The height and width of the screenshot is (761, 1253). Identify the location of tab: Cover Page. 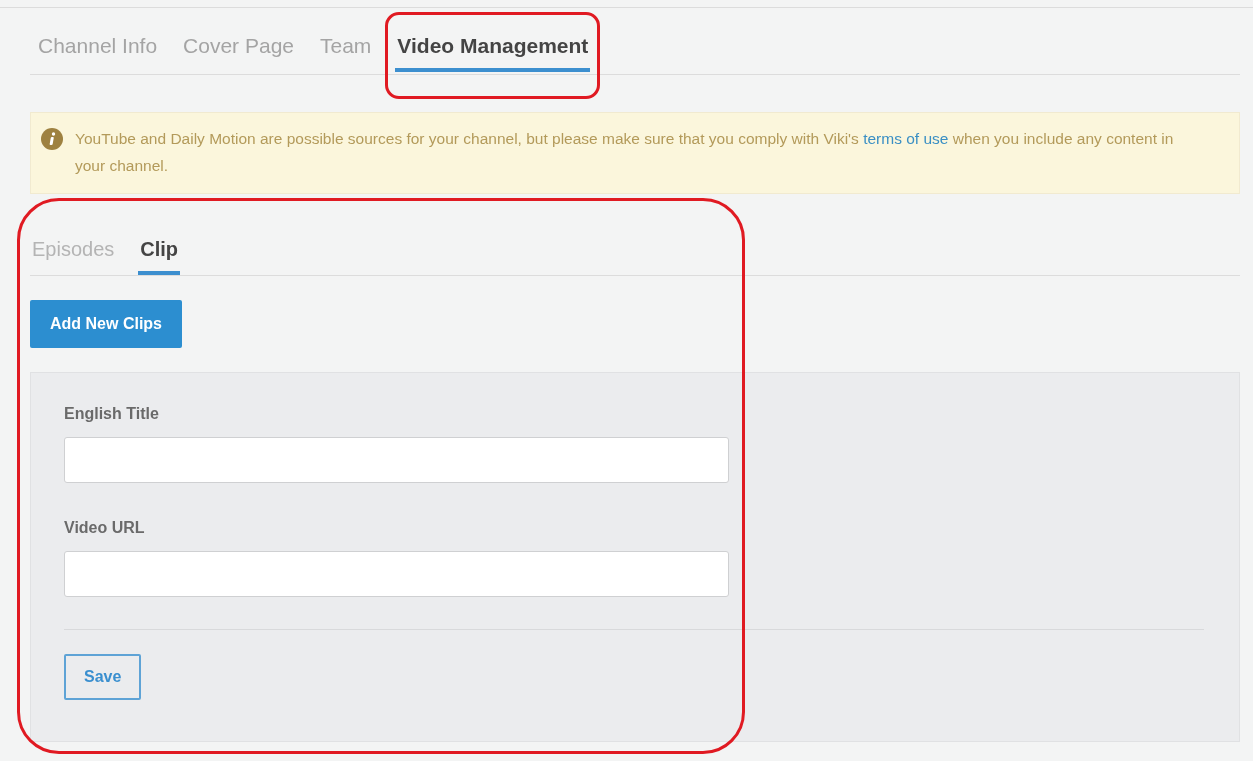
(238, 53).